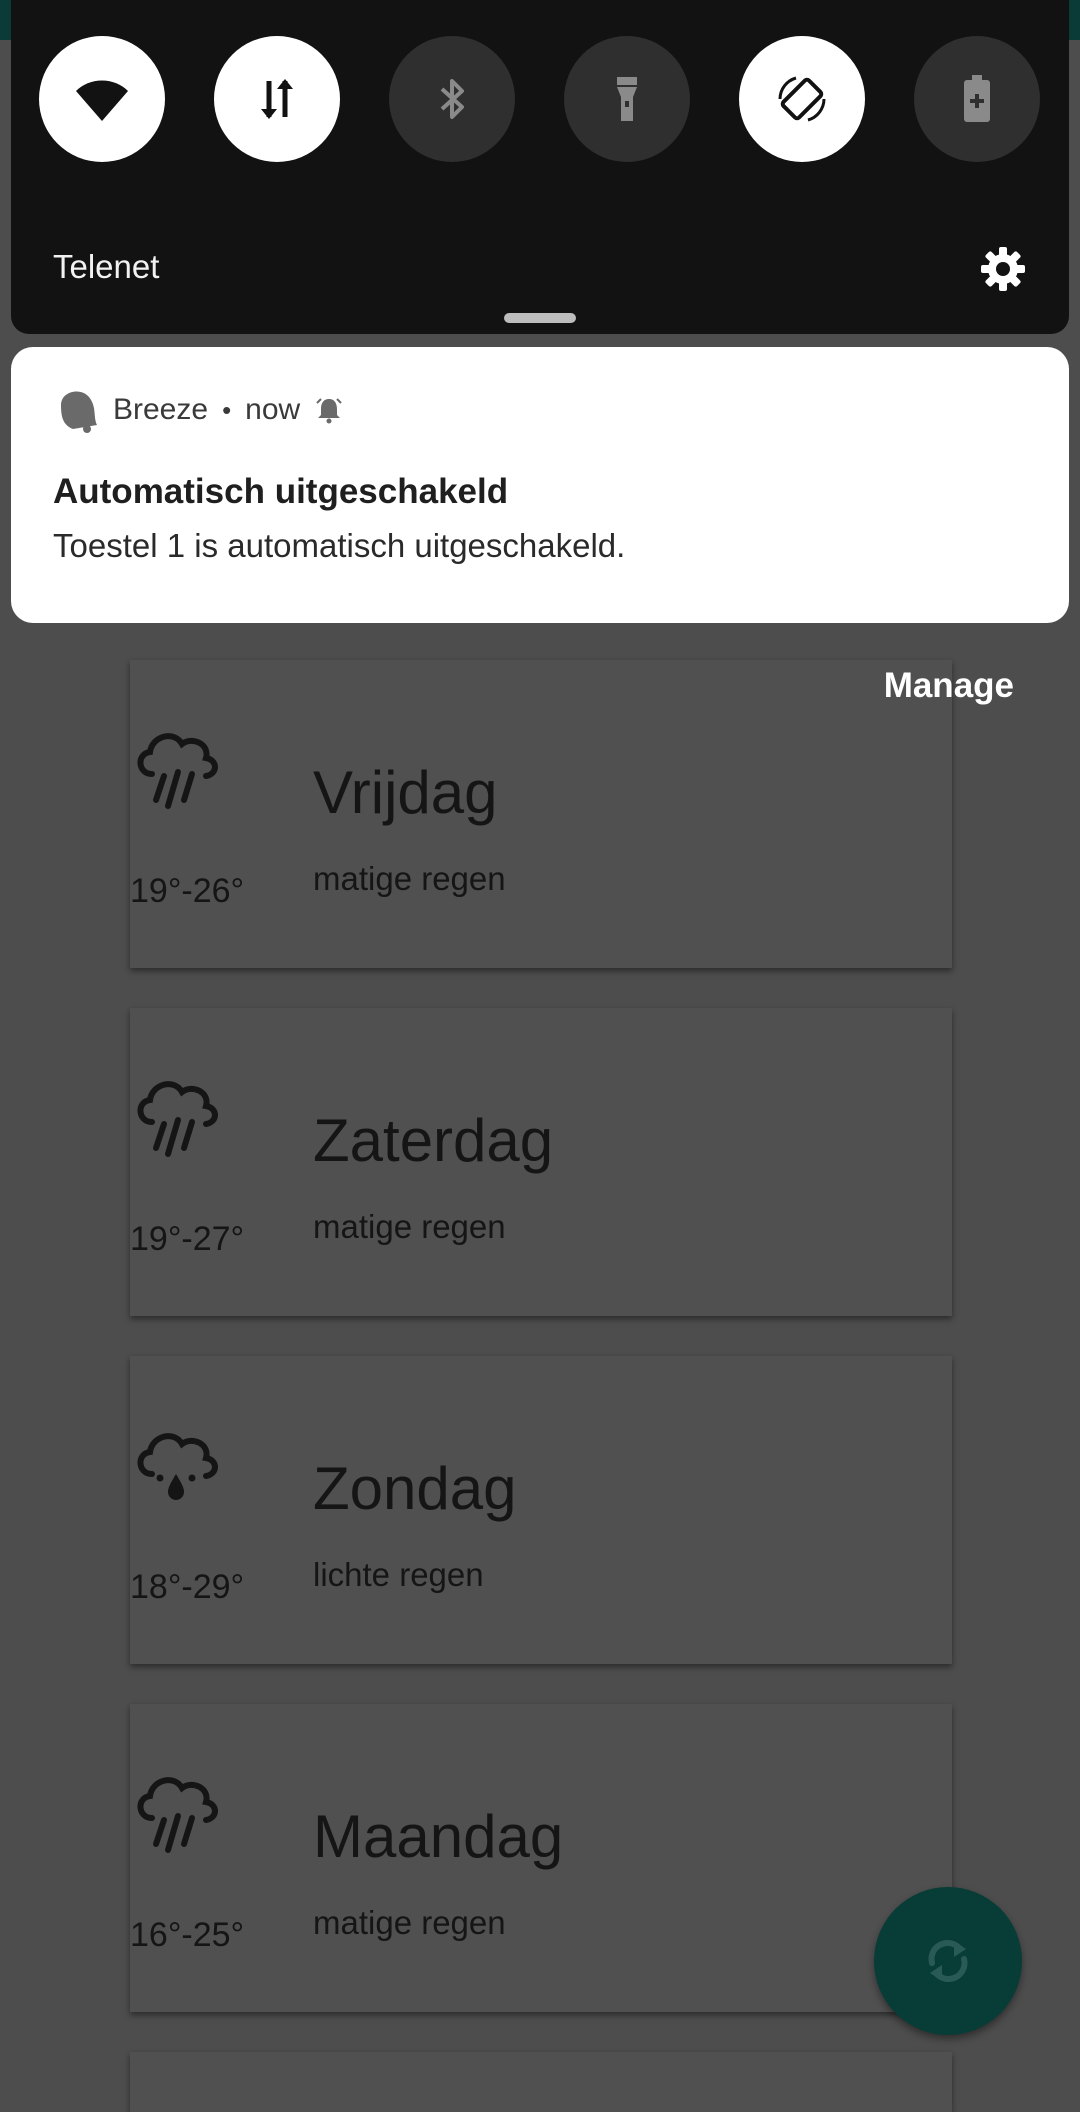  I want to click on bluetooth-tile, so click(452, 99).